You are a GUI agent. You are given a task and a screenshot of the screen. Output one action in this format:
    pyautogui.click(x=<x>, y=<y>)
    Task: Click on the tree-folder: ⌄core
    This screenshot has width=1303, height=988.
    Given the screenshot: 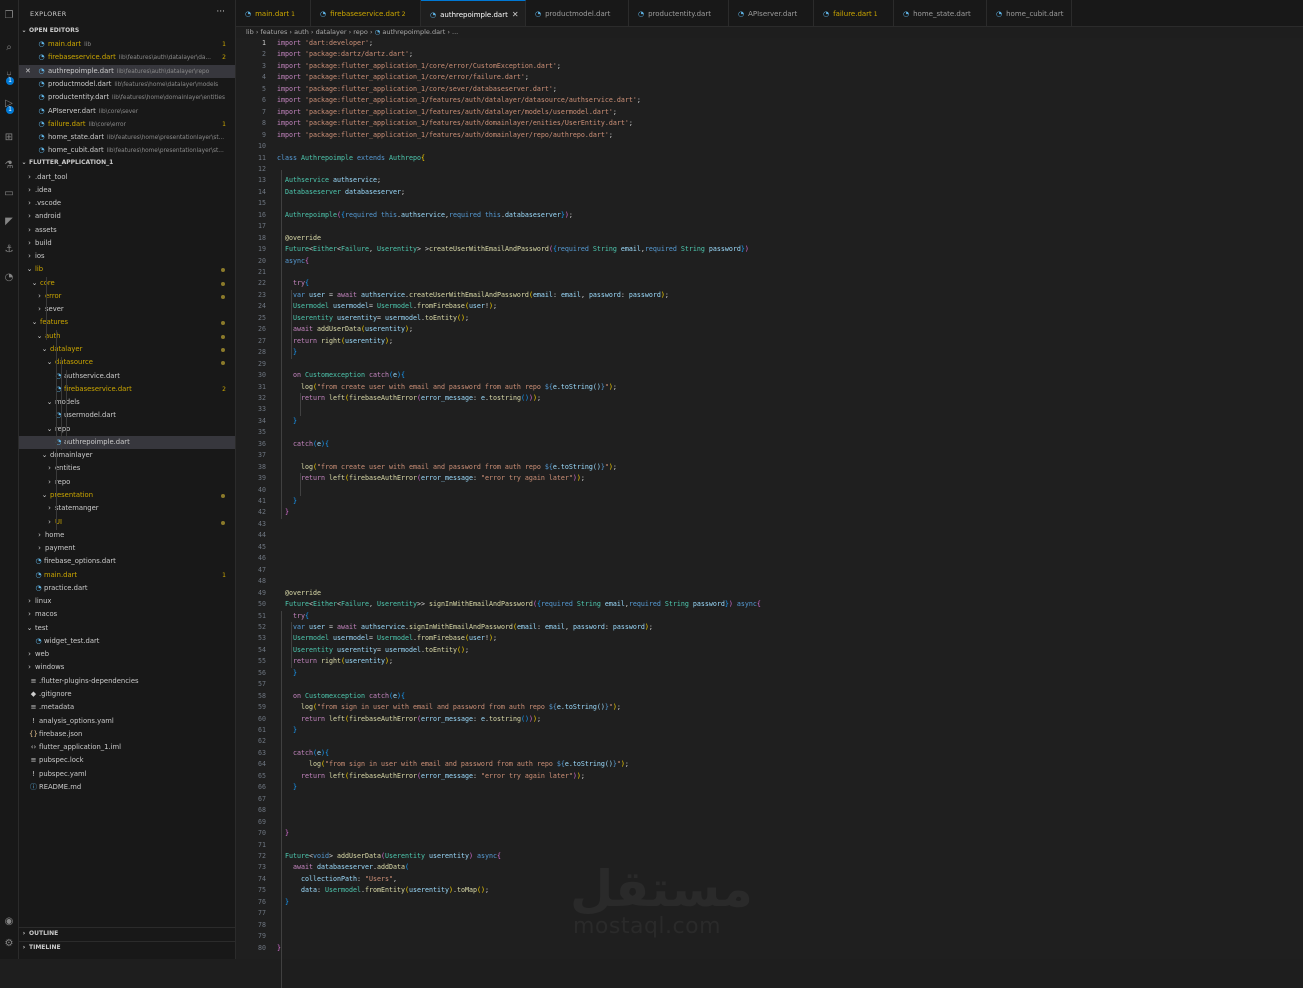 What is the action you would take?
    pyautogui.click(x=127, y=283)
    